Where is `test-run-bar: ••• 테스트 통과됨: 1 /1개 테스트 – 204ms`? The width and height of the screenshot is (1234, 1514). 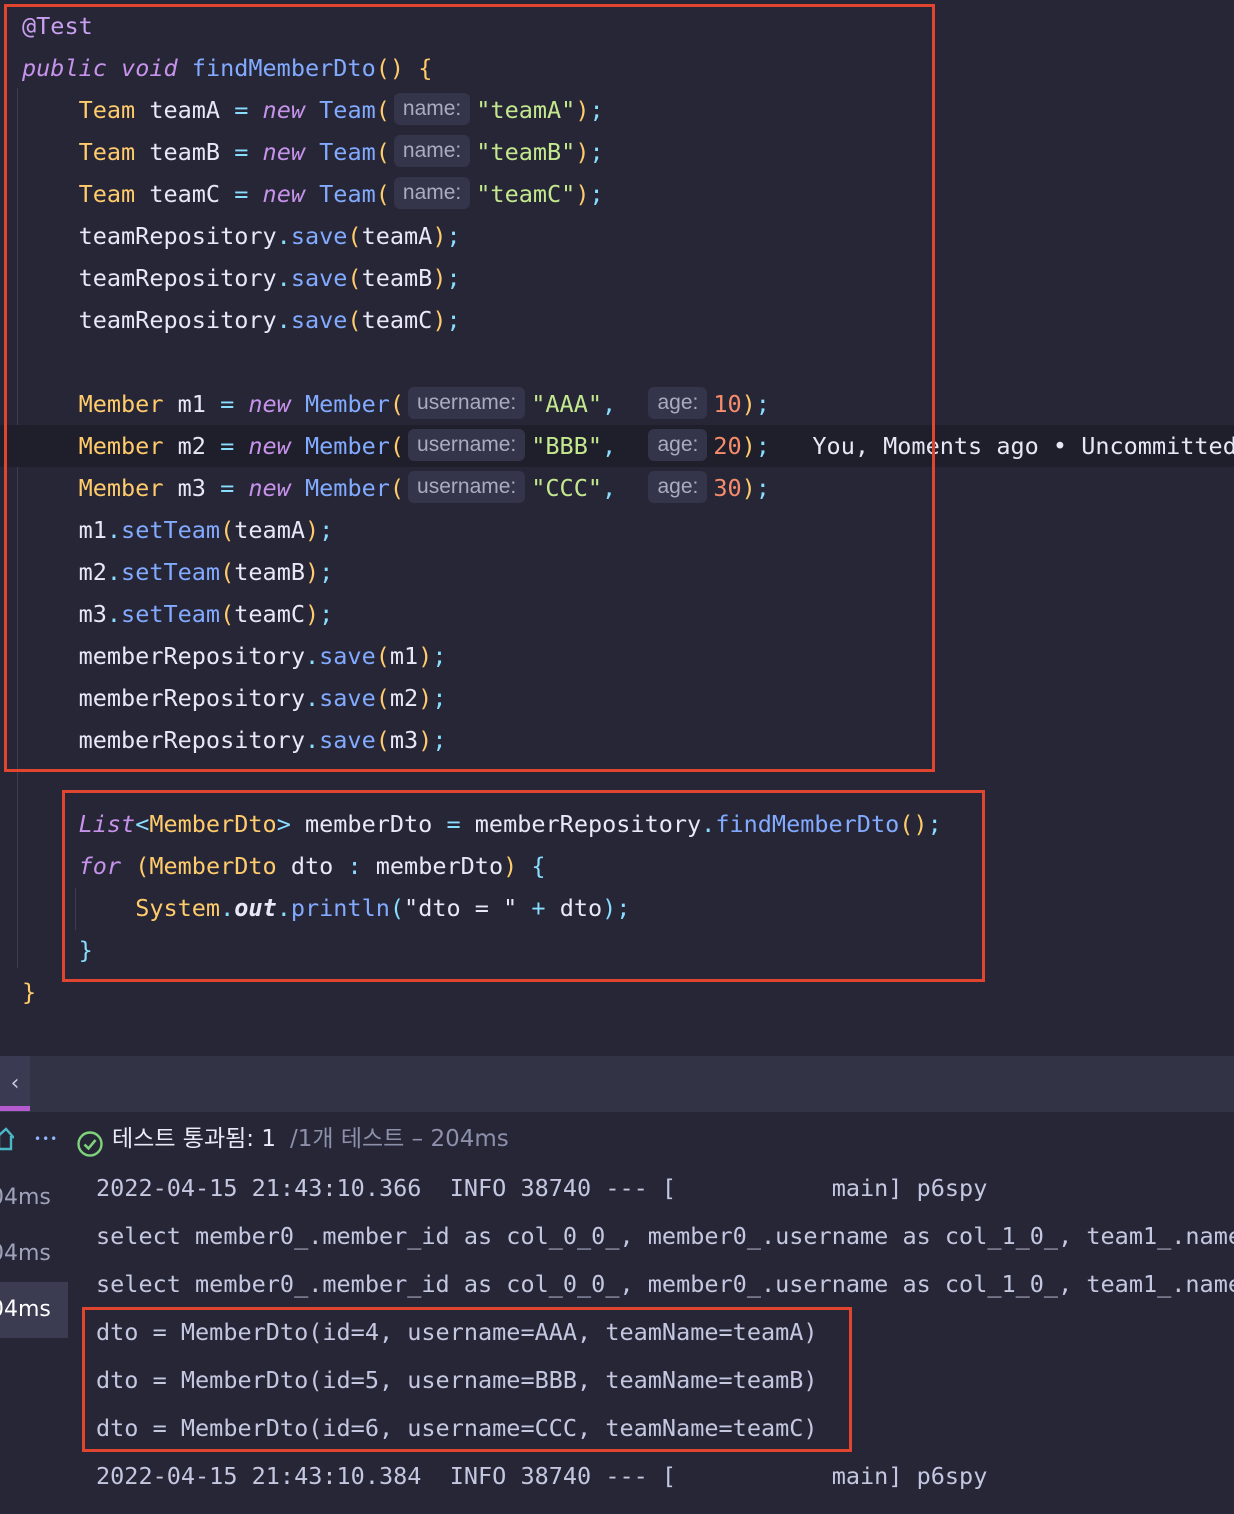 test-run-bar: ••• 테스트 통과됨: 1 /1개 테스트 – 204ms is located at coordinates (617, 1139).